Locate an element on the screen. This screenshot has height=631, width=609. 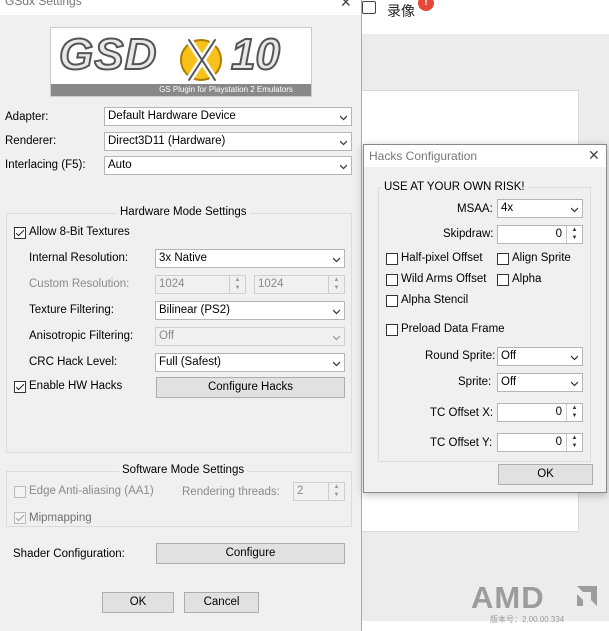
interlacing-value: Auto is located at coordinates (120, 165).